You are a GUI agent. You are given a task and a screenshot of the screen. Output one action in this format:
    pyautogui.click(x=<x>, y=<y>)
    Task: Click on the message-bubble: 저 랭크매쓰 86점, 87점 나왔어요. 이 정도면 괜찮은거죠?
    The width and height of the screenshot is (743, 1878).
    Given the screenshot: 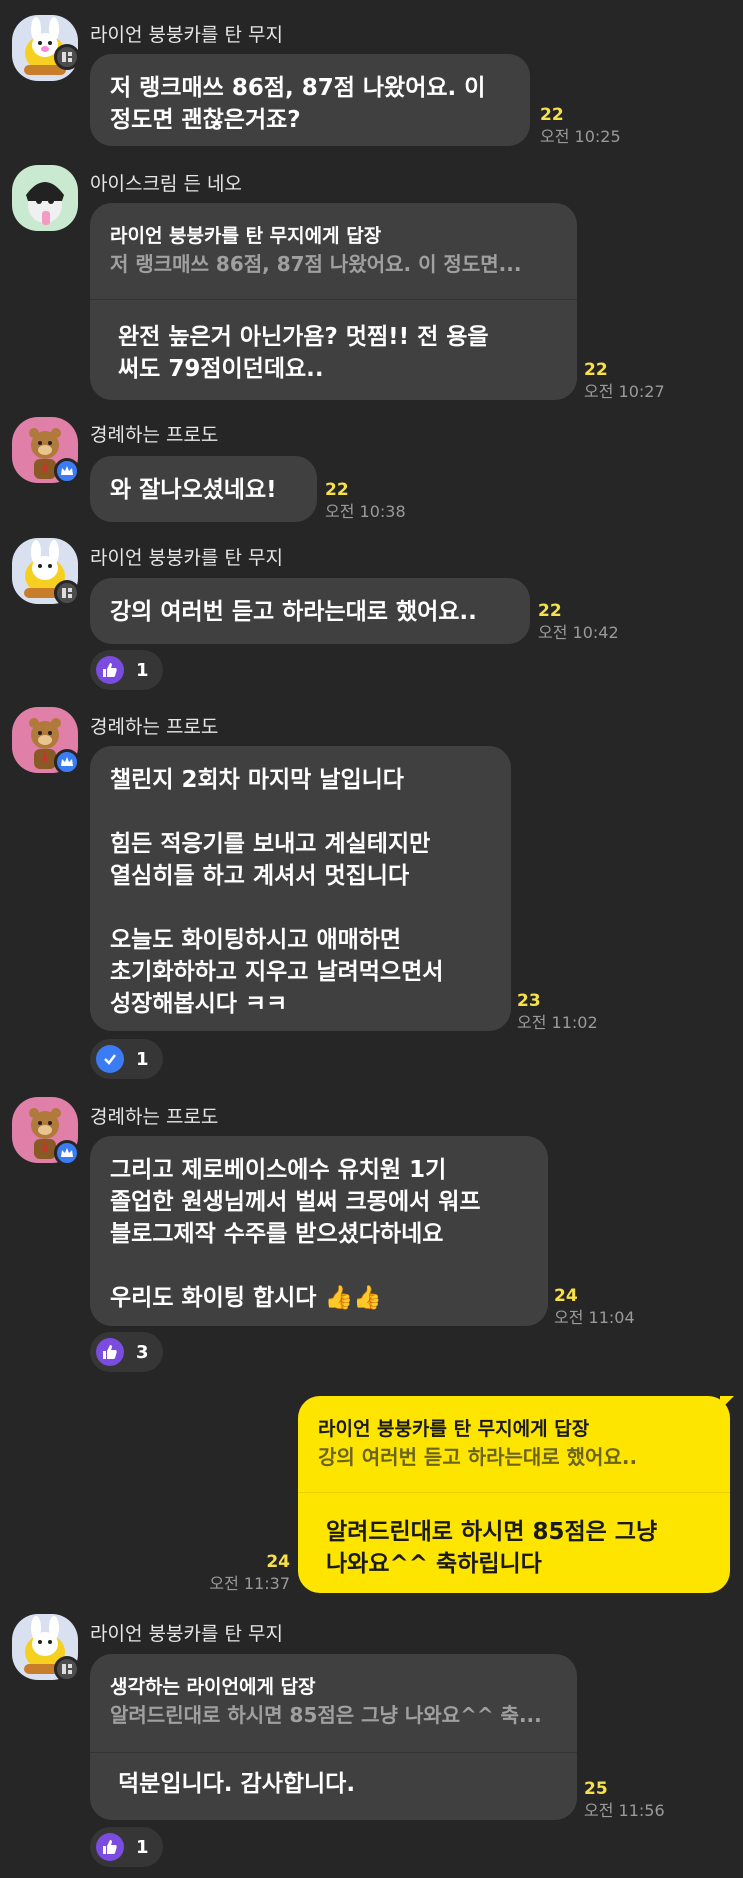 What is the action you would take?
    pyautogui.click(x=310, y=100)
    